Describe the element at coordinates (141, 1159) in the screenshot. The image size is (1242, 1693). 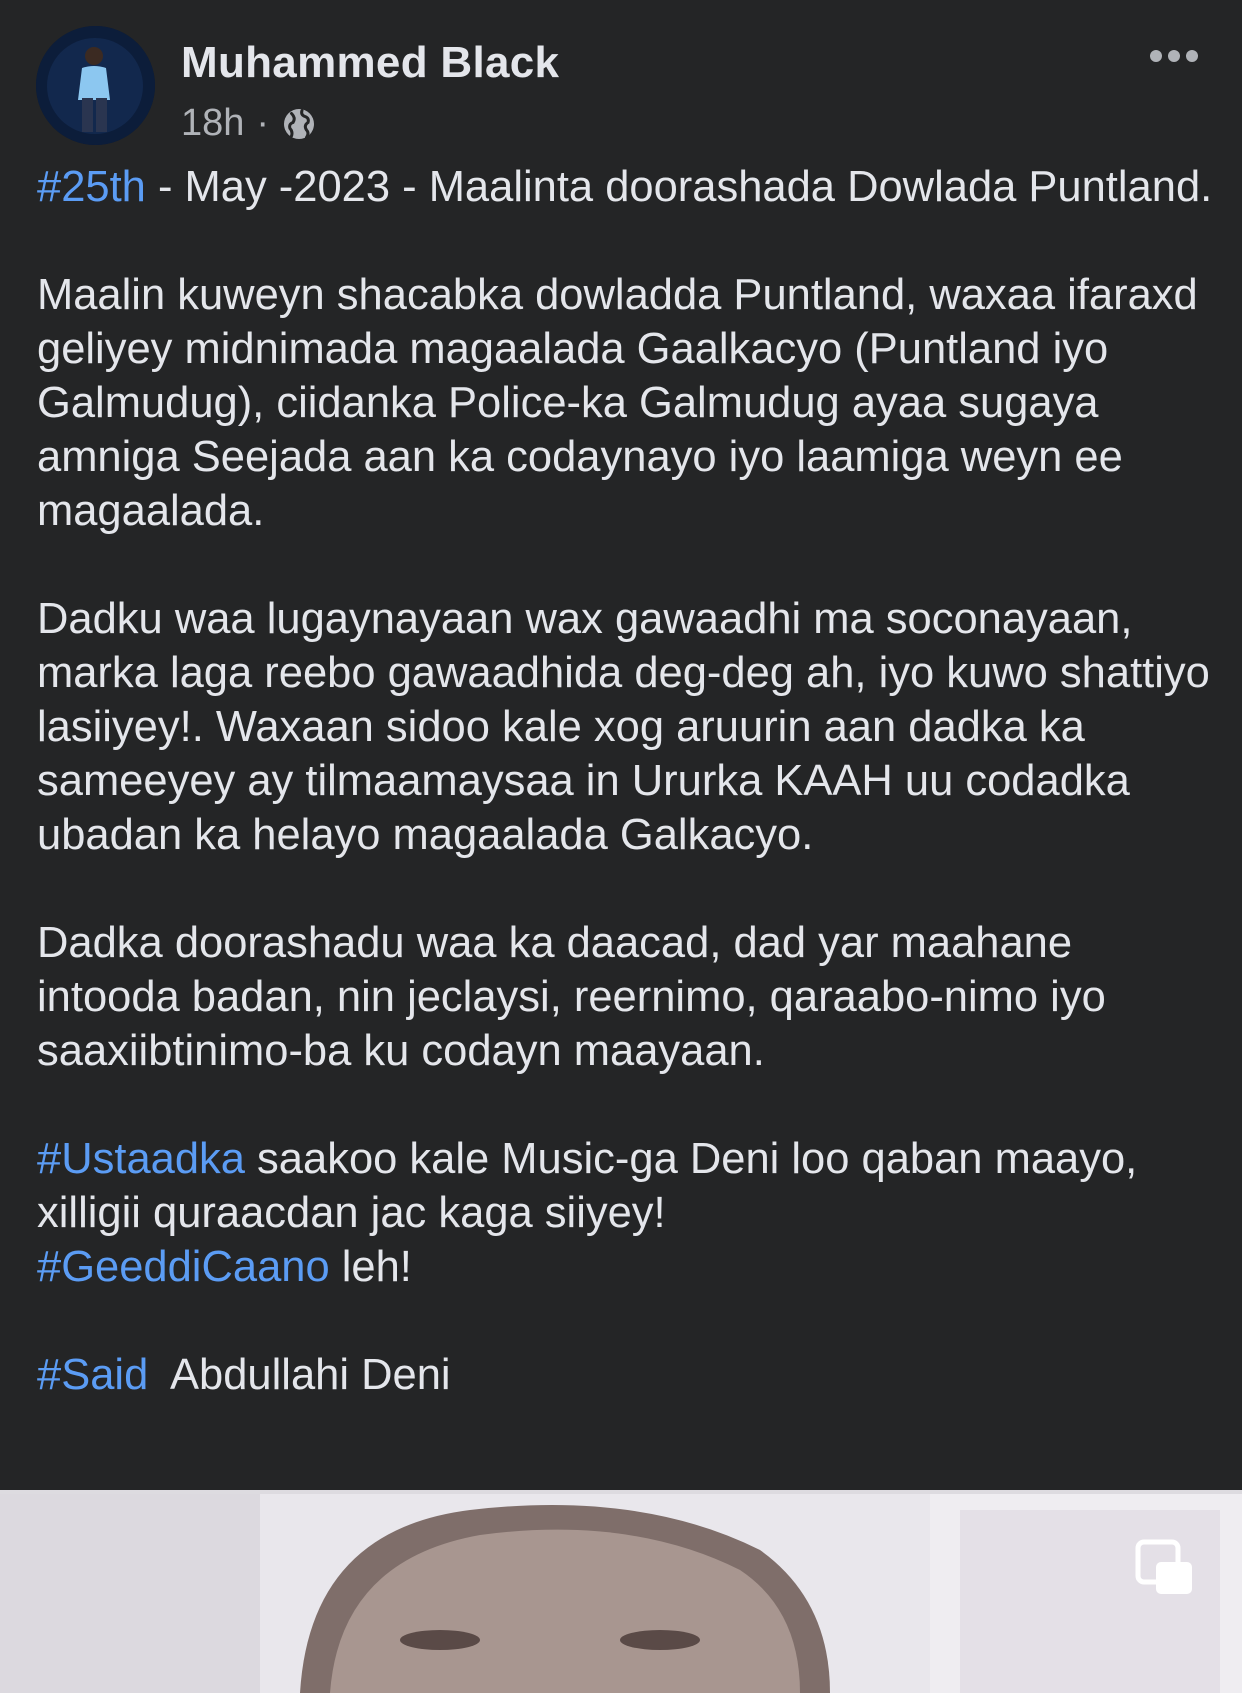
I see `hashtag-ustaadka: #Ustaadka` at that location.